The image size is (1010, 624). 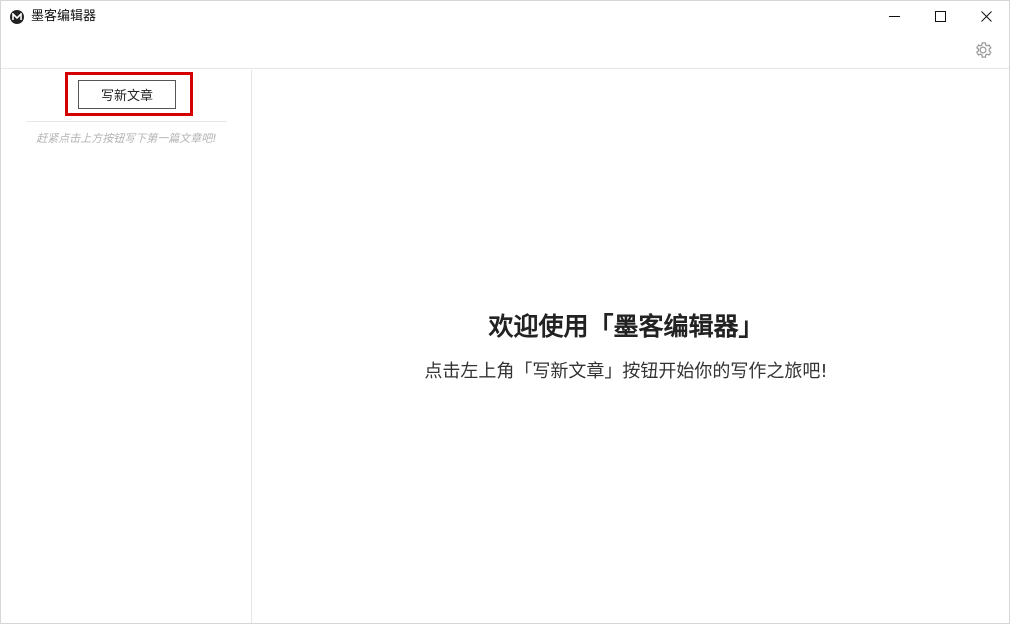 I want to click on close-button, so click(x=986, y=16).